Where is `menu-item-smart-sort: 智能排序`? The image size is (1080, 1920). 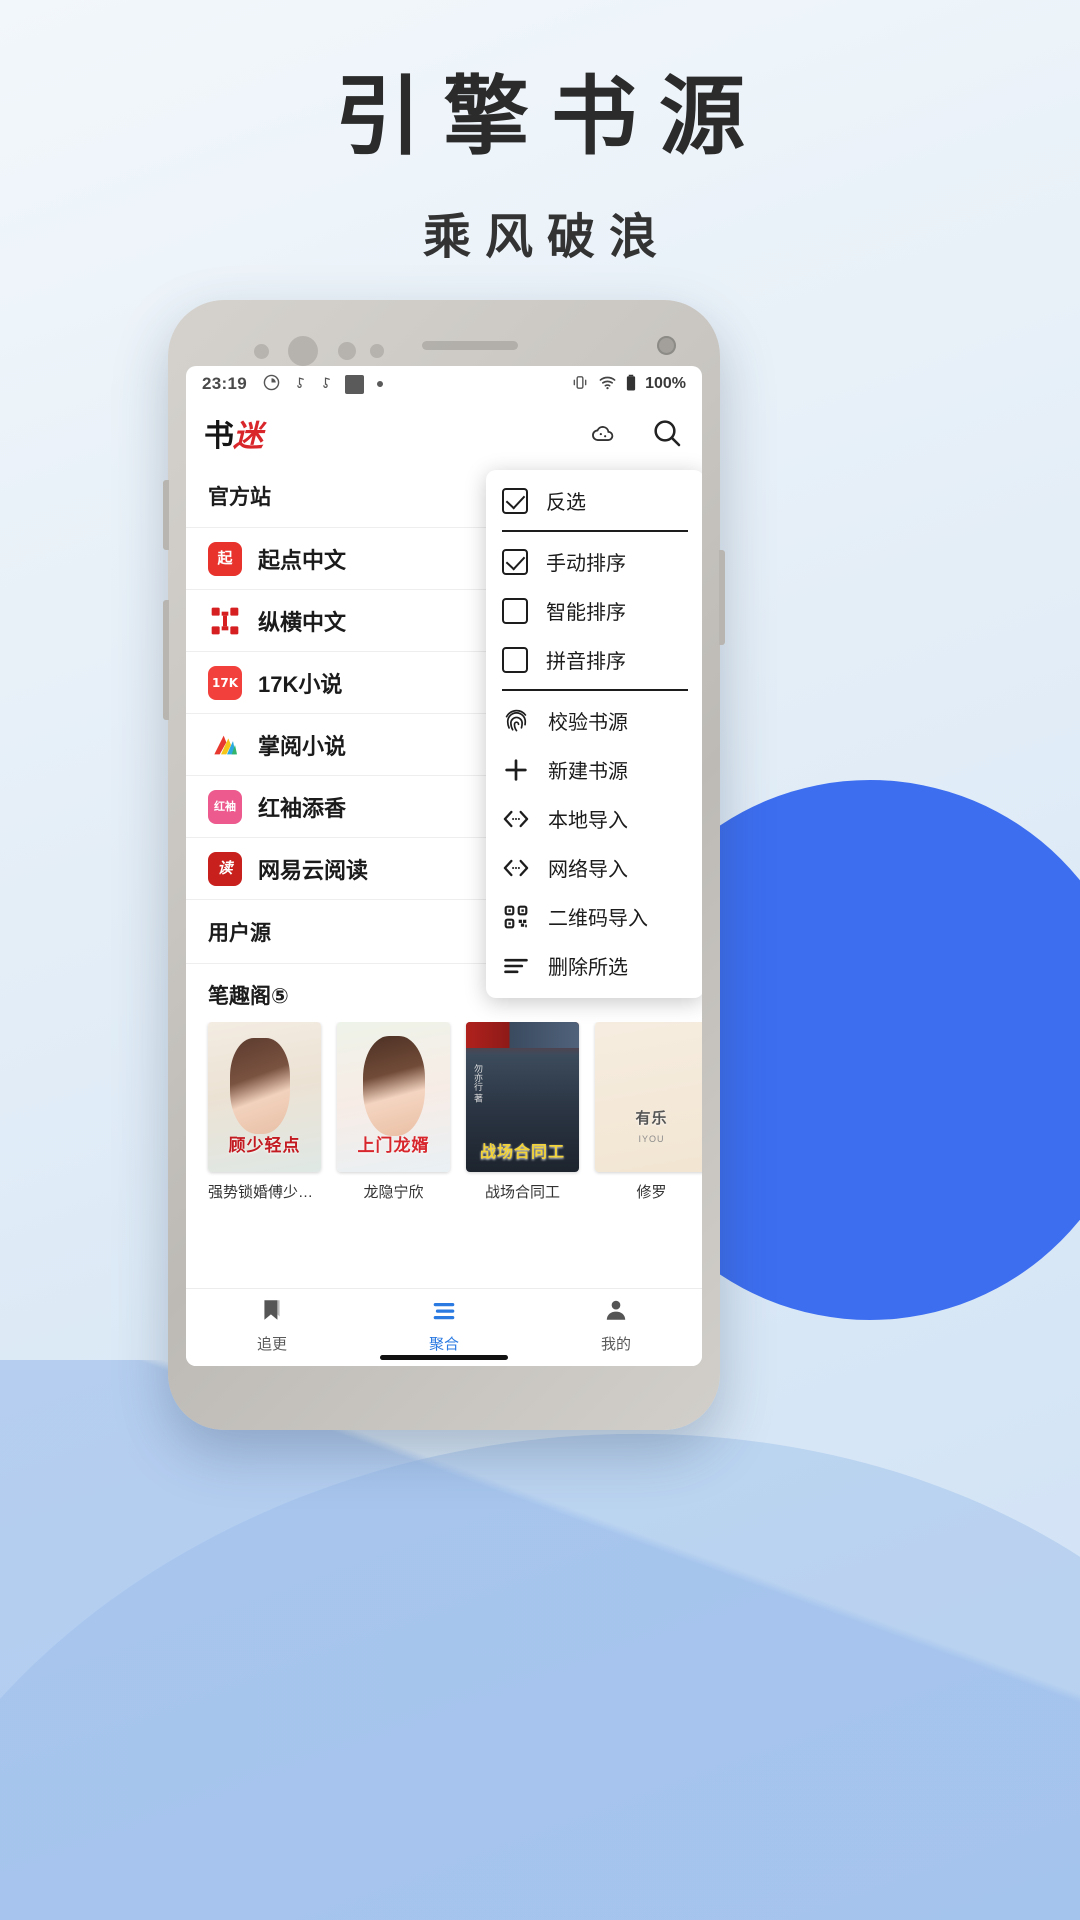
menu-item-smart-sort: 智能排序 is located at coordinates (594, 610).